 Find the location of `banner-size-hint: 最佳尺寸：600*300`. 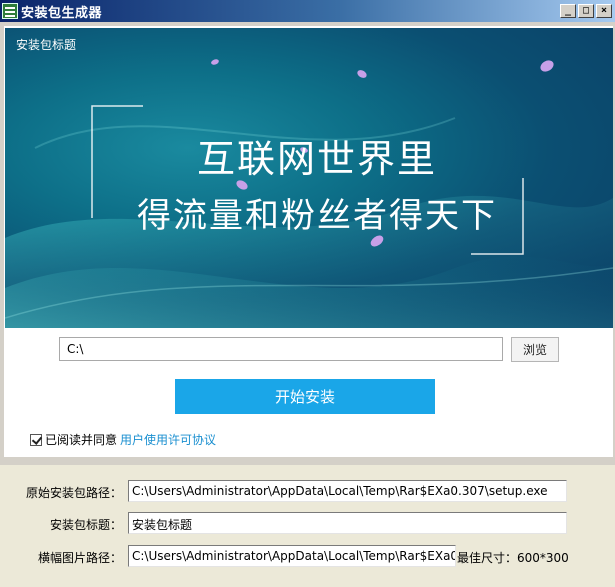

banner-size-hint: 最佳尺寸：600*300 is located at coordinates (513, 558).